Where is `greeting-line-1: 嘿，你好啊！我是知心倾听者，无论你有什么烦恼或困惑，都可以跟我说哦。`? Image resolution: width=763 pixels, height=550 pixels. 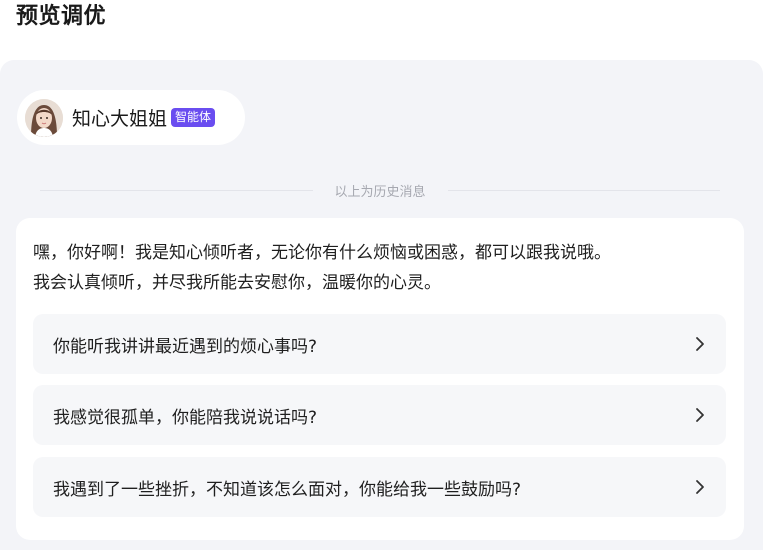
greeting-line-1: 嘿，你好啊！我是知心倾听者，无论你有什么烦恼或困惑，都可以跟我说哦。 is located at coordinates (322, 253).